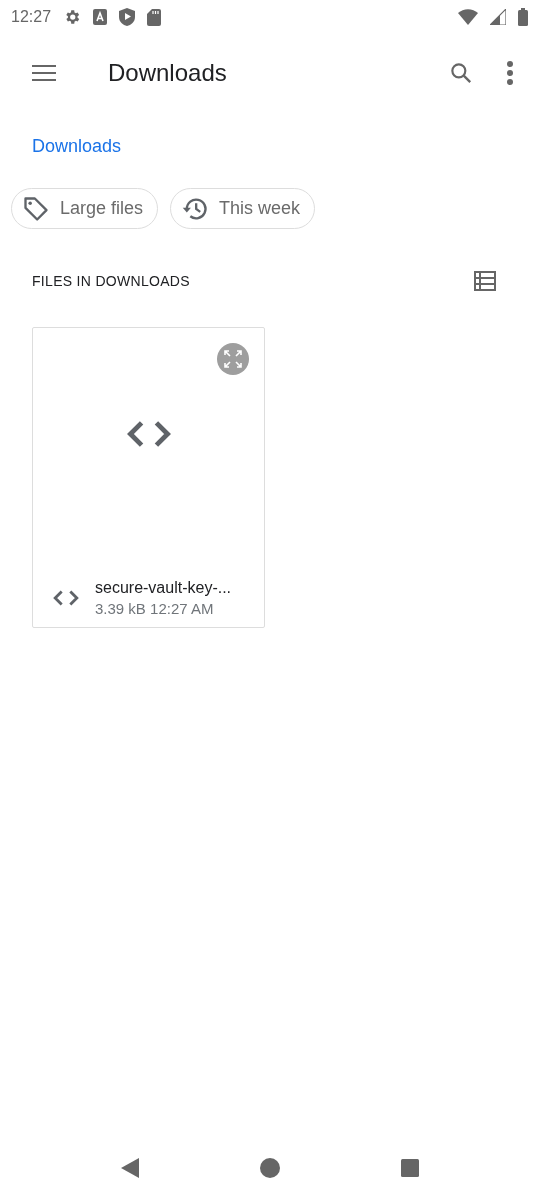  What do you see at coordinates (154, 17) in the screenshot?
I see `sd-card-icon` at bounding box center [154, 17].